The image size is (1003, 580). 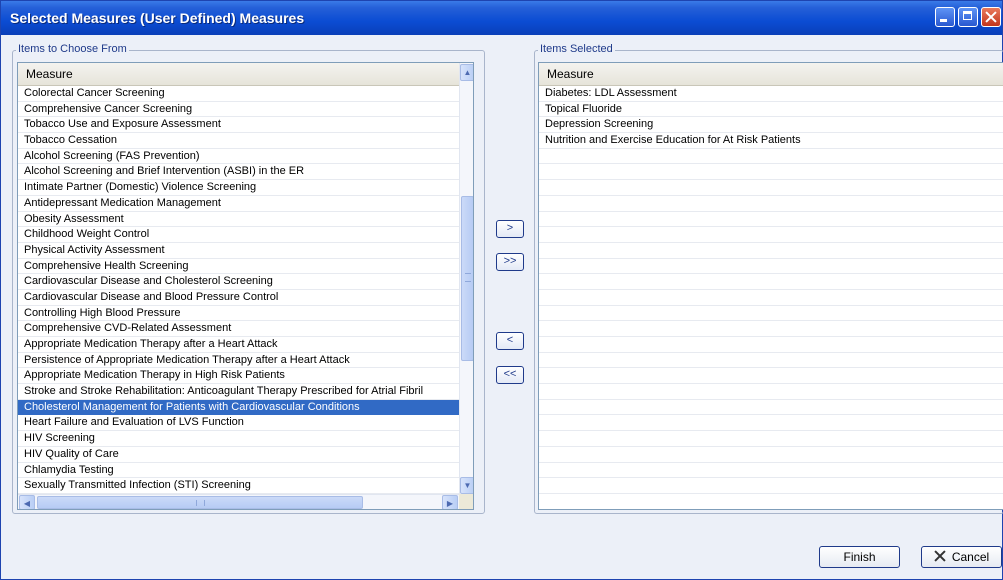 I want to click on list-item: Tobacco Use and Exposure Assessment, so click(x=238, y=125).